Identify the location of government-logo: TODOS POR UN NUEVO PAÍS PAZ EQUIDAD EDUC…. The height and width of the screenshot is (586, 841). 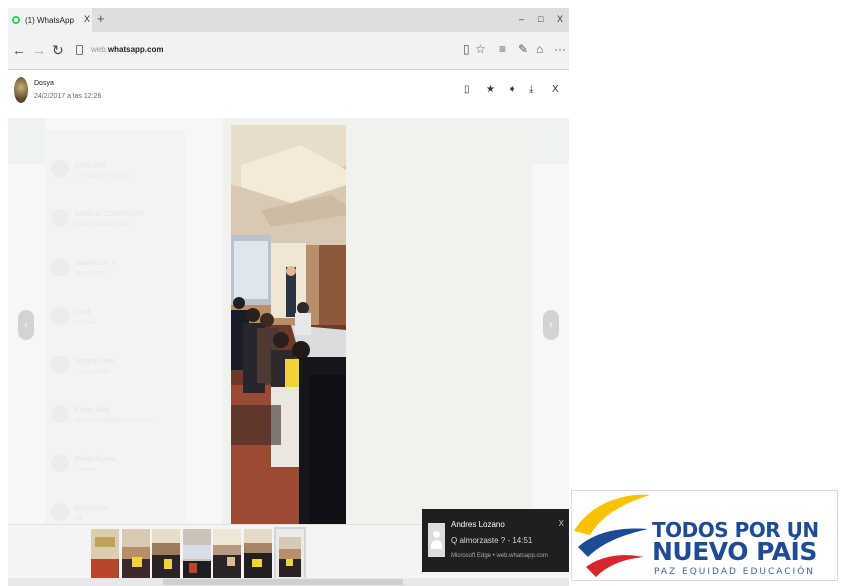
(704, 535).